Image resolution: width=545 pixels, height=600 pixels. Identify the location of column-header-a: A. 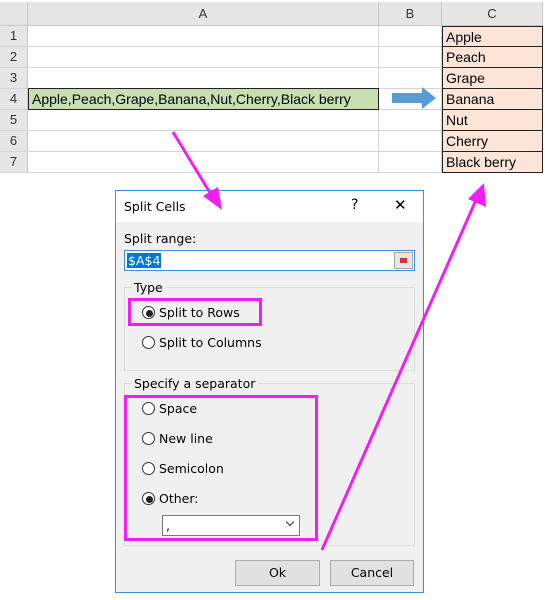
(203, 14).